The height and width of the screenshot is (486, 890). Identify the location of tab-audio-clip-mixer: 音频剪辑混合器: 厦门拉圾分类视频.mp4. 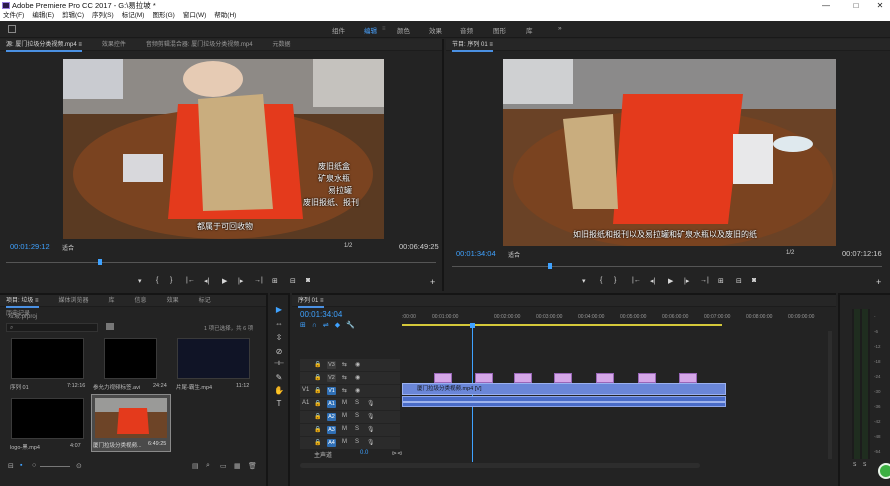
(199, 45).